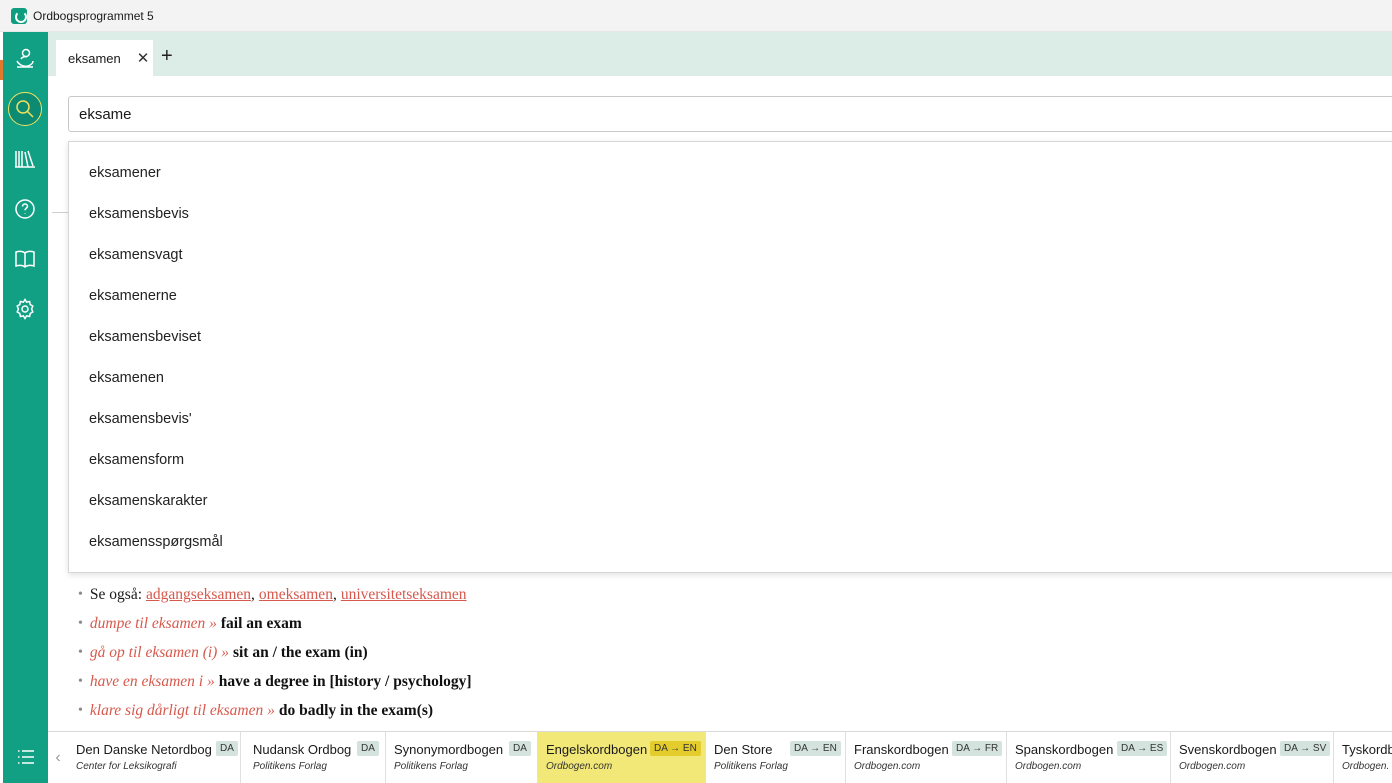 Image resolution: width=1392 pixels, height=783 pixels. What do you see at coordinates (730, 378) in the screenshot?
I see `suggestion-item: eksamenen` at bounding box center [730, 378].